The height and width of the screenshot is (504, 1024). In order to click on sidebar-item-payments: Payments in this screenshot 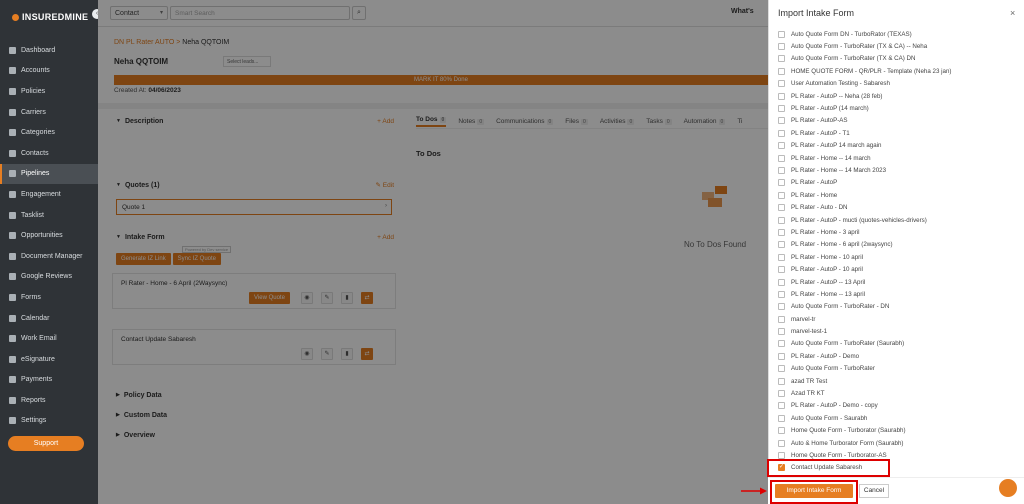, I will do `click(49, 380)`.